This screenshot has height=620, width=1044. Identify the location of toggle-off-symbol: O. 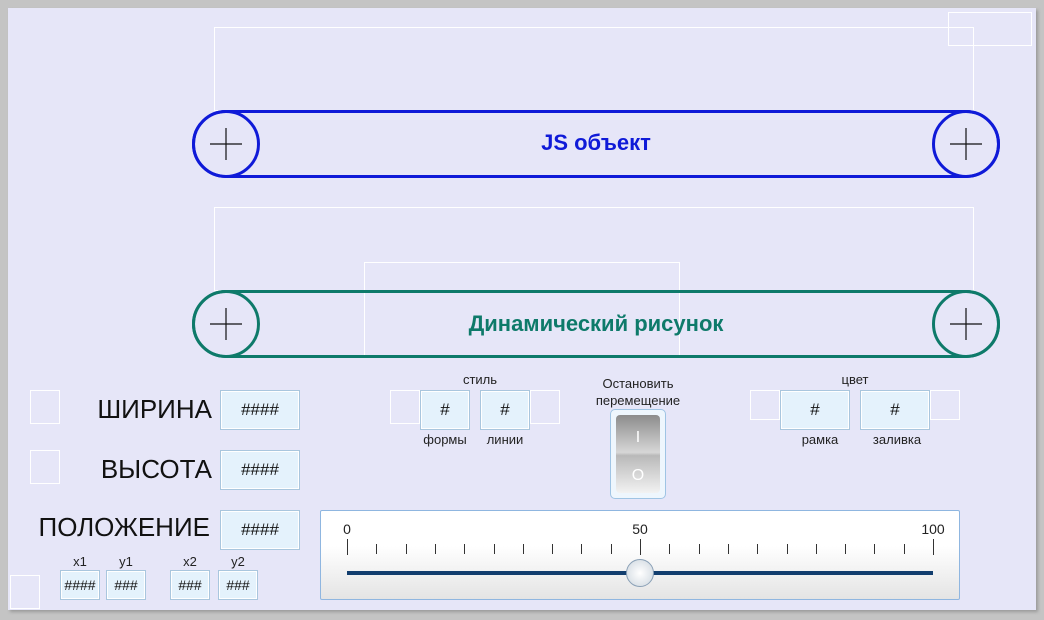
(638, 475).